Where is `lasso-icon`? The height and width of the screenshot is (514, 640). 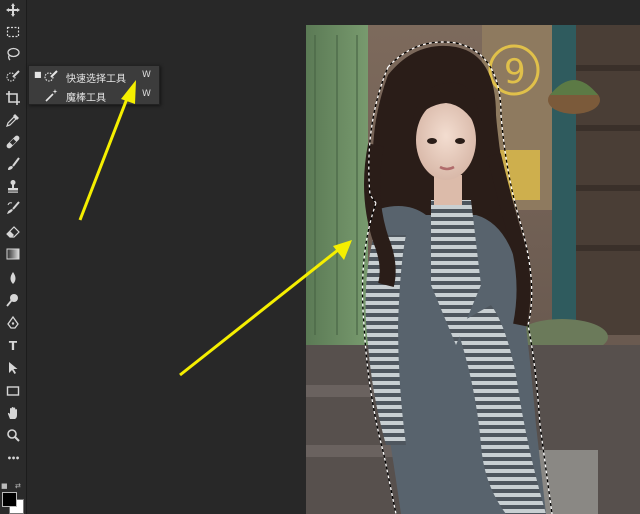
lasso-icon is located at coordinates (13, 54).